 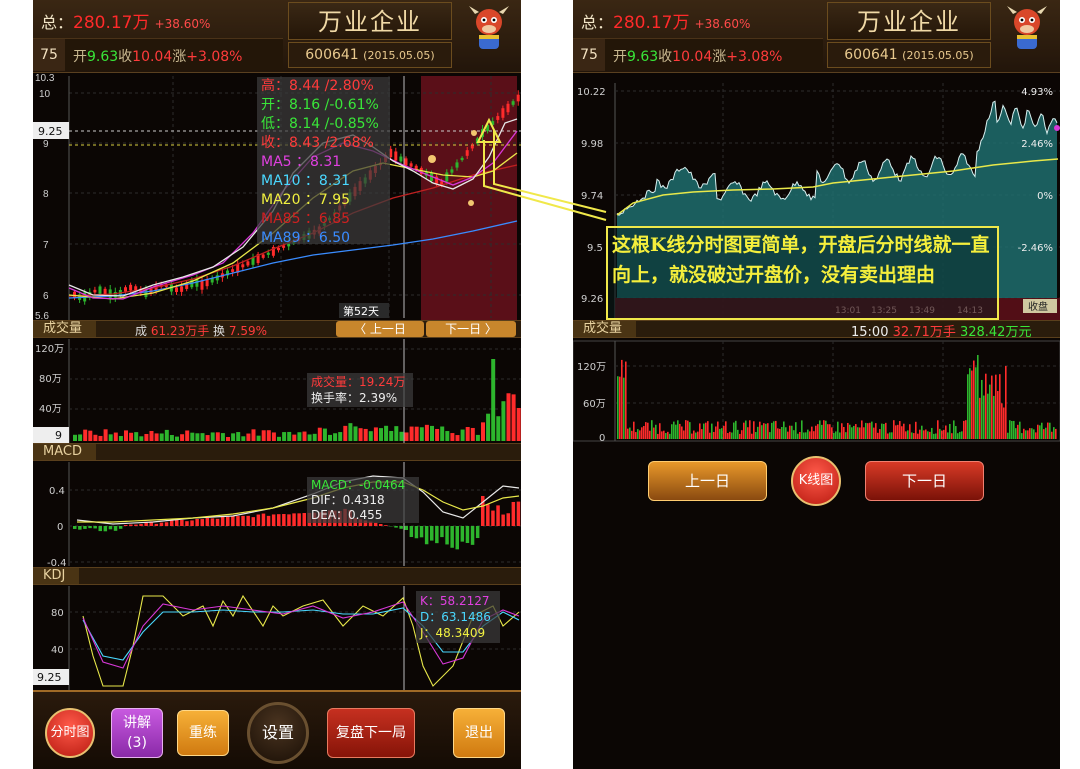 What do you see at coordinates (802, 273) in the screenshot?
I see `annotation-text: 这根K线分时图更简单，开盘后分时线就一直向上，就没破过开盘价，没有卖出理由` at bounding box center [802, 273].